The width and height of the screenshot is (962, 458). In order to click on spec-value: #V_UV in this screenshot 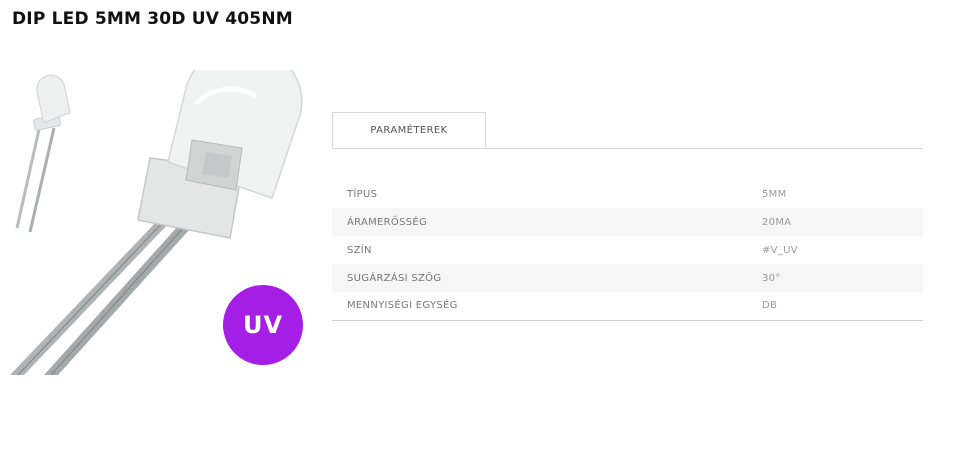, I will do `click(780, 250)`.